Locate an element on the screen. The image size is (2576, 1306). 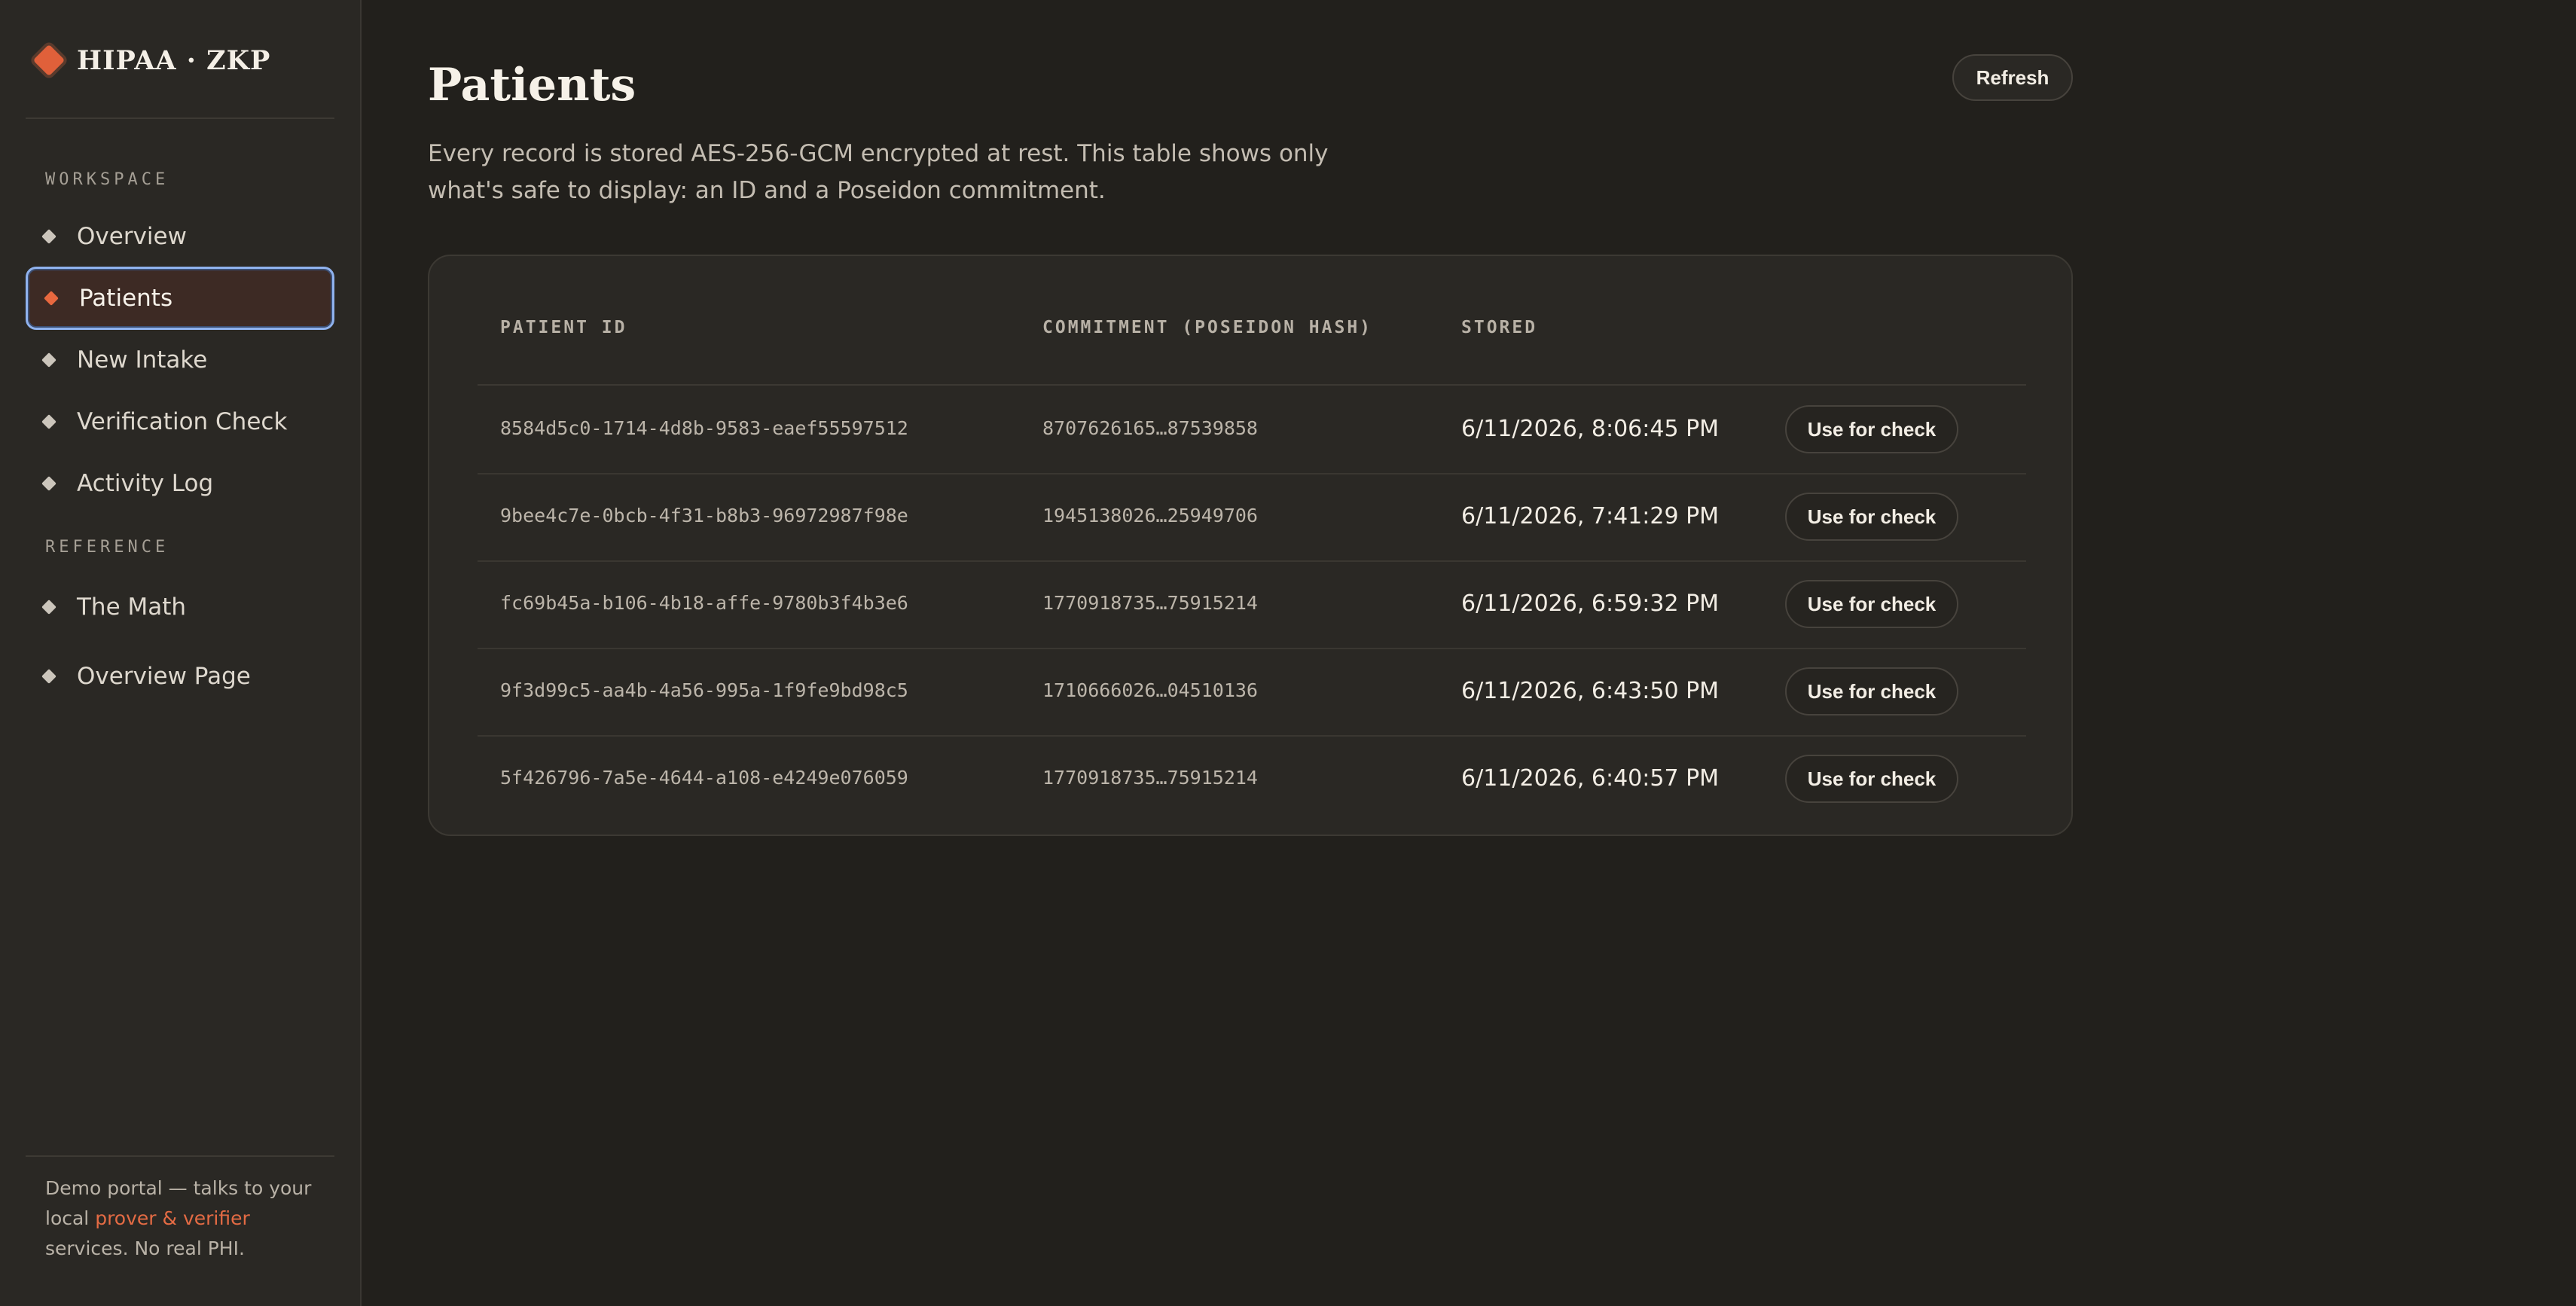
sidebar-item-overview-page: Overview Page is located at coordinates (180, 676).